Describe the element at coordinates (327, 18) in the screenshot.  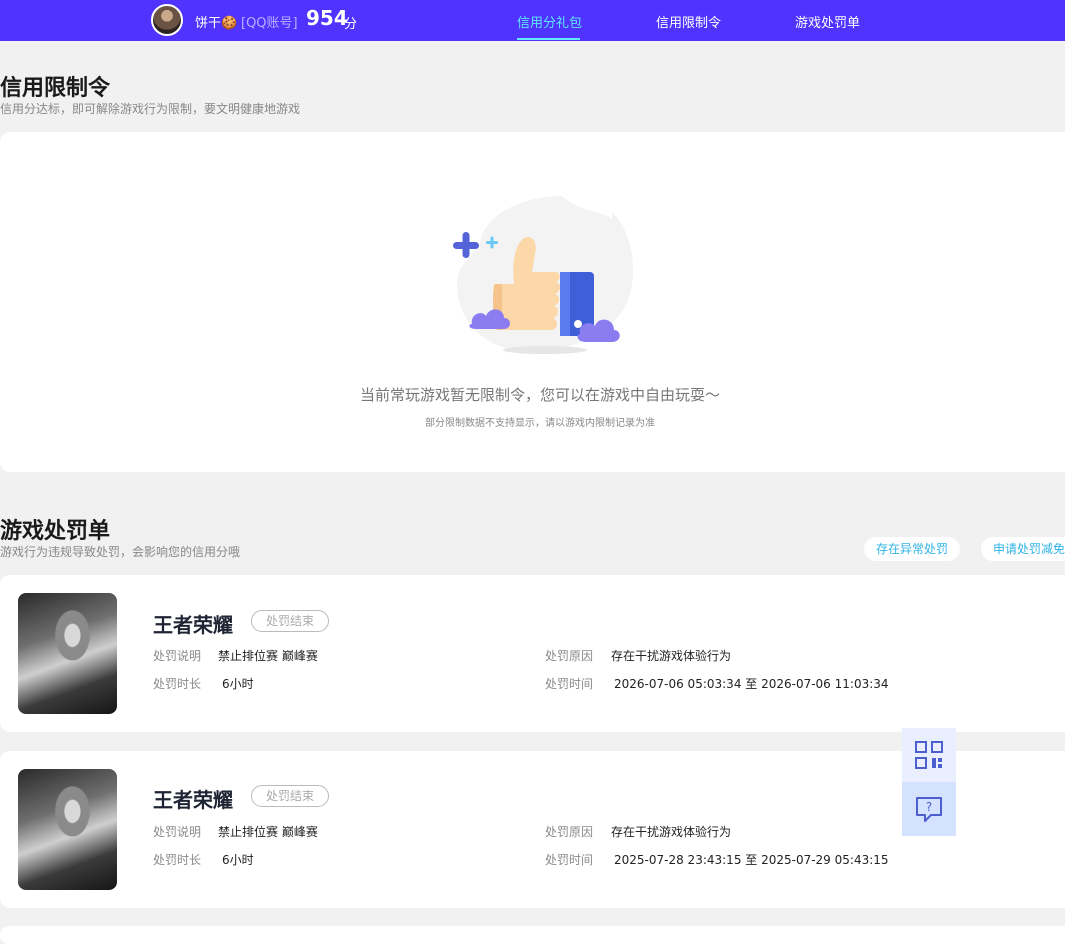
I see `credit-score: 954` at that location.